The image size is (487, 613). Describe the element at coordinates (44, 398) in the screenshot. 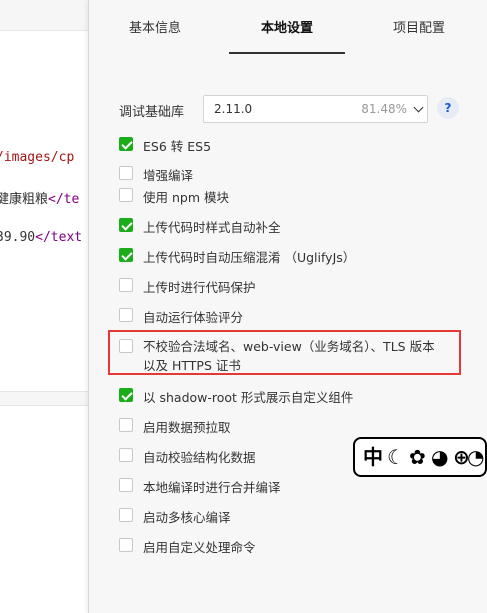

I see `editor-divider-band` at that location.